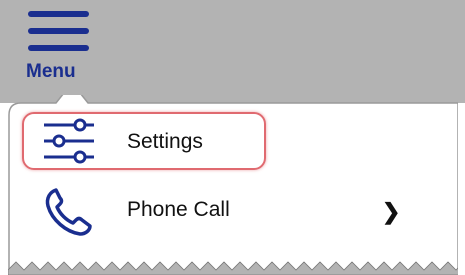 The image size is (465, 275). I want to click on chevron-right-icon: ❯, so click(391, 211).